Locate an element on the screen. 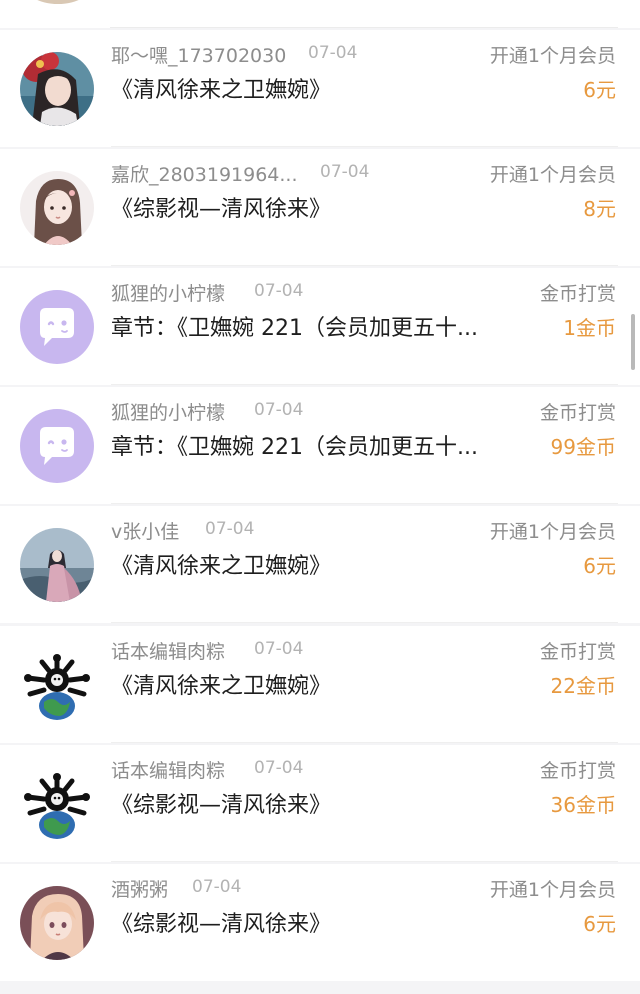  reward-amount: 1金币 is located at coordinates (589, 328).